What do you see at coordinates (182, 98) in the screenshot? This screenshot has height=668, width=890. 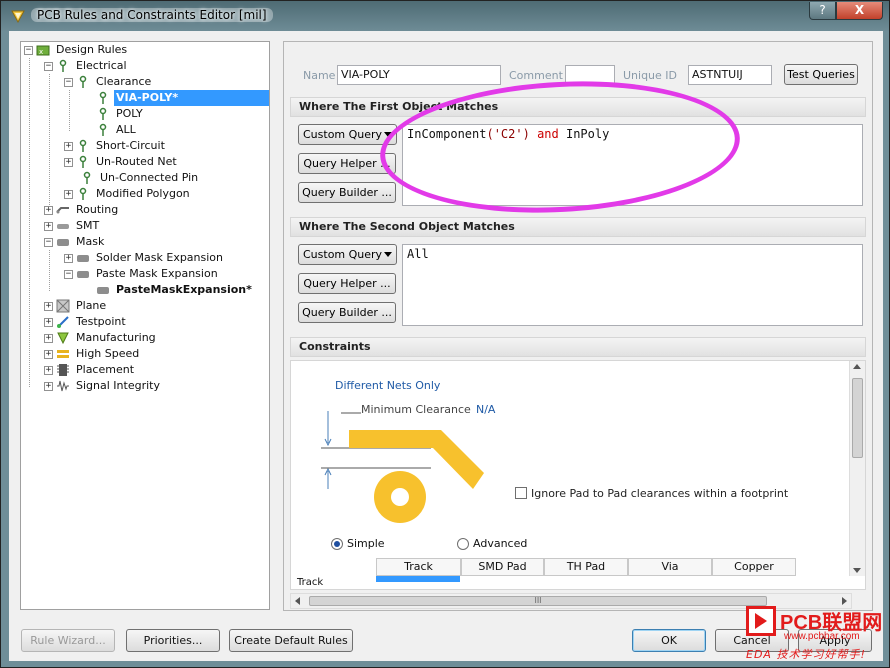 I see `tree-node-via-poly: VIA-POLY*` at bounding box center [182, 98].